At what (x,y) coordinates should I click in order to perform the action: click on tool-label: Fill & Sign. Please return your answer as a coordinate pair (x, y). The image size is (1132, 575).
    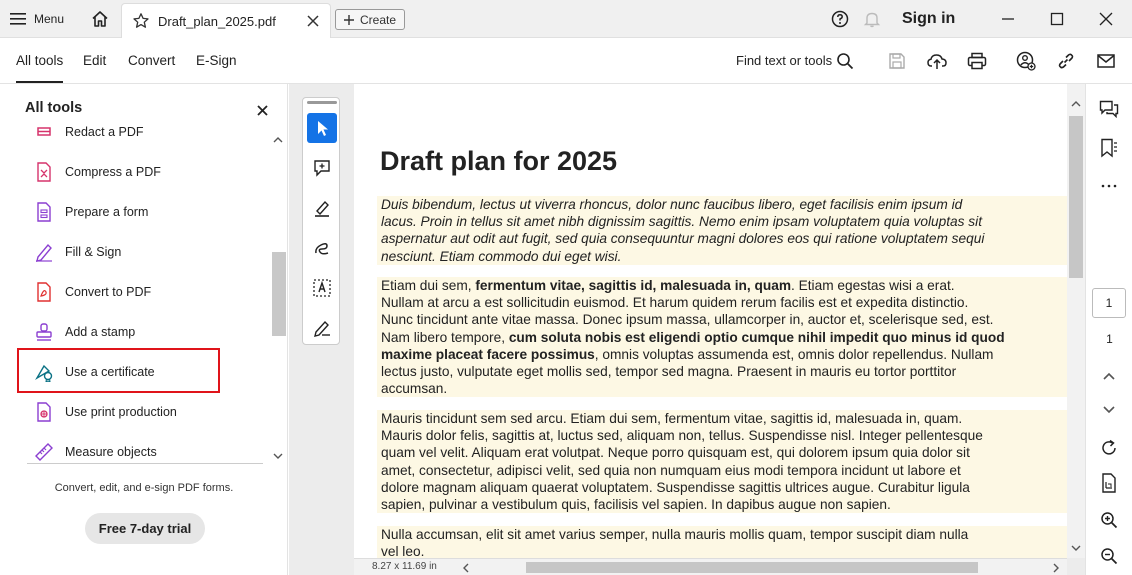
    Looking at the image, I should click on (93, 252).